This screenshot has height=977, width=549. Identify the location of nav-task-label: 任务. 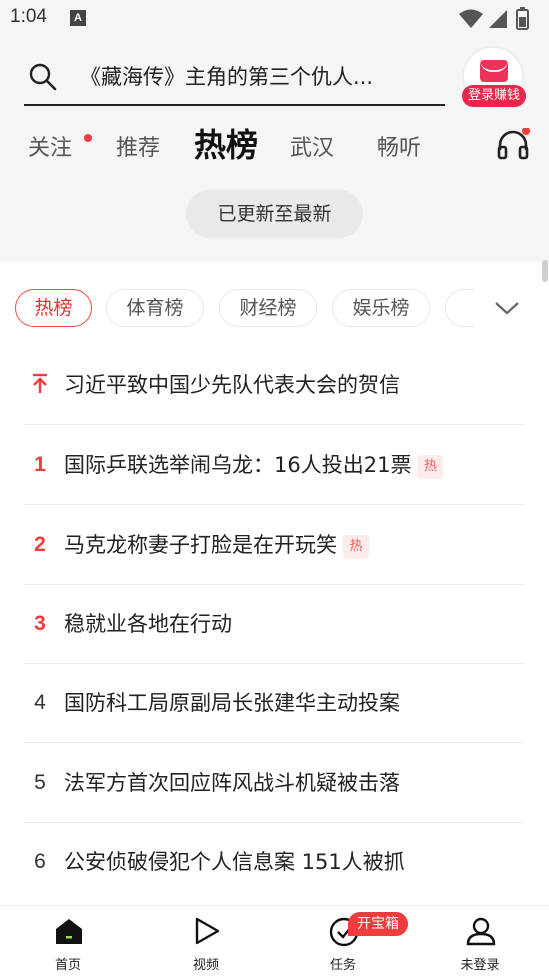
(342, 965).